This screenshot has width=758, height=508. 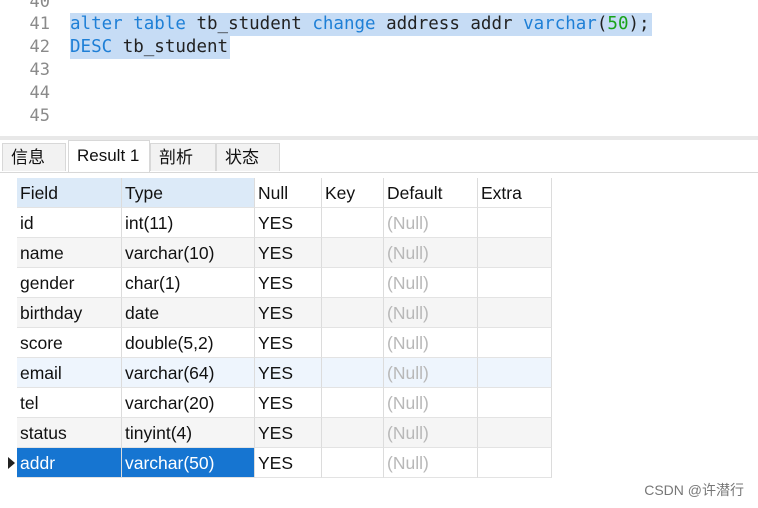 What do you see at coordinates (602, 24) in the screenshot?
I see `sql-identifier: (` at bounding box center [602, 24].